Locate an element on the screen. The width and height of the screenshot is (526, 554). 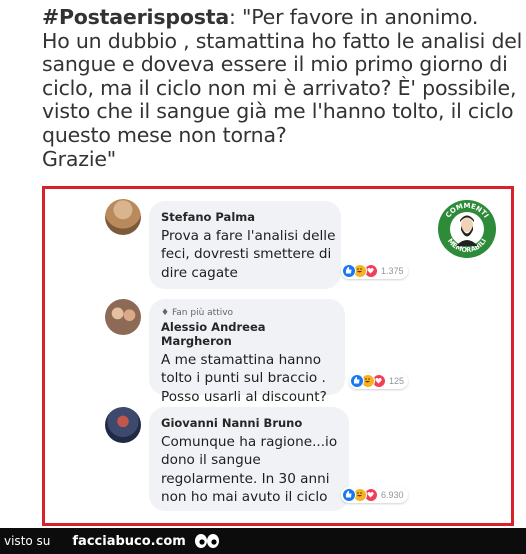
comment-author: Giovanni Nanni Bruno is located at coordinates (249, 423).